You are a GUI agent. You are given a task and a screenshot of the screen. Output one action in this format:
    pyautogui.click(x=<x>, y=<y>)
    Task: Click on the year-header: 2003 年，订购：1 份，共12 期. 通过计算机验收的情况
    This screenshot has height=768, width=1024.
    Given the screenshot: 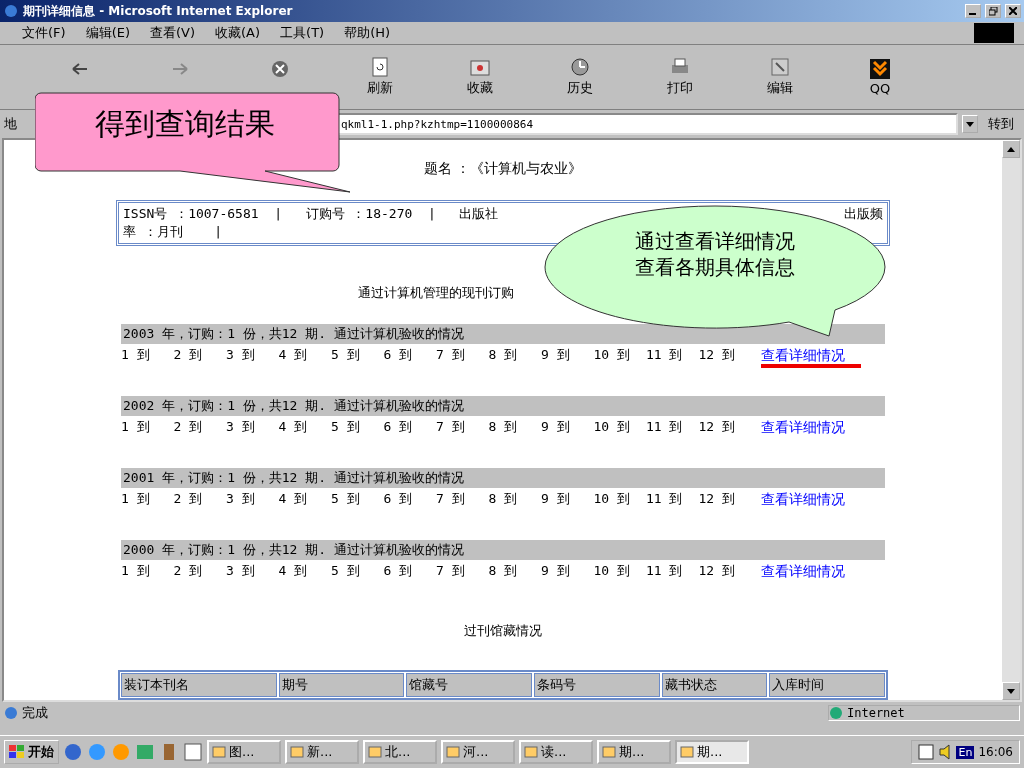 What is the action you would take?
    pyautogui.click(x=503, y=334)
    